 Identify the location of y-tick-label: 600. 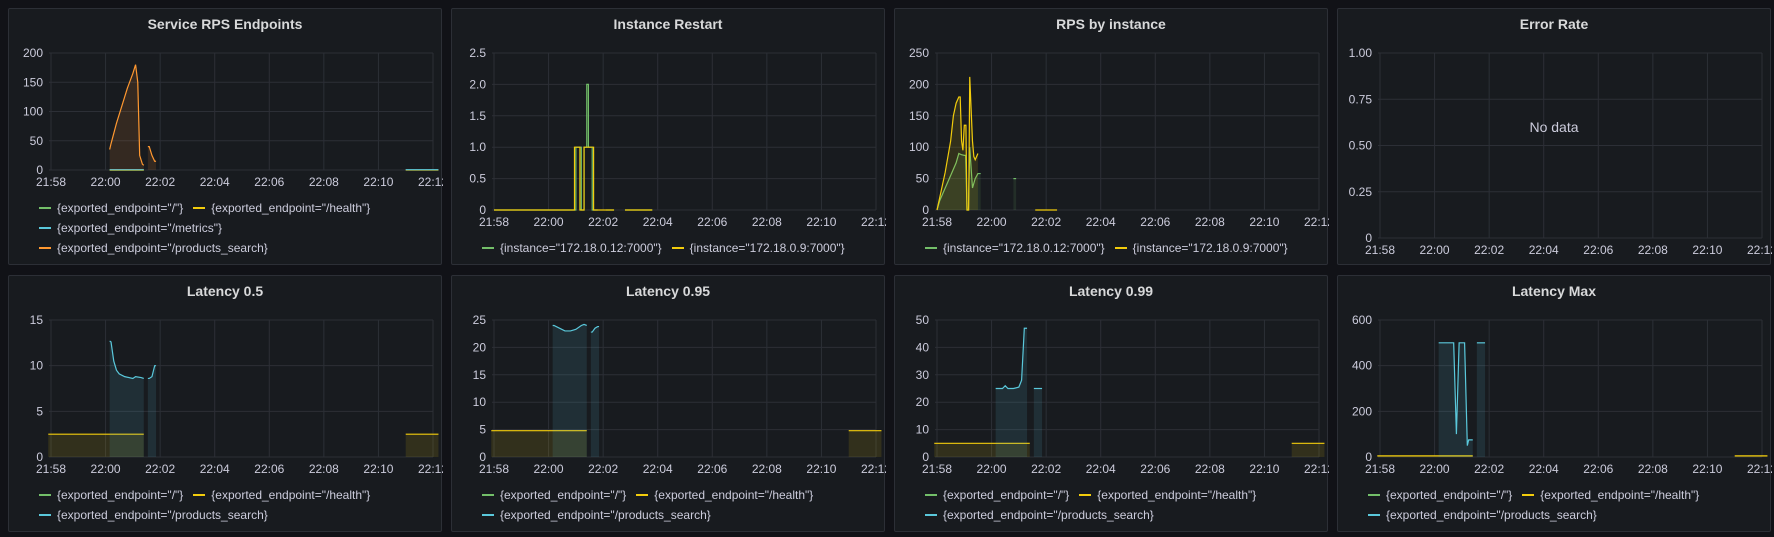
(1362, 320).